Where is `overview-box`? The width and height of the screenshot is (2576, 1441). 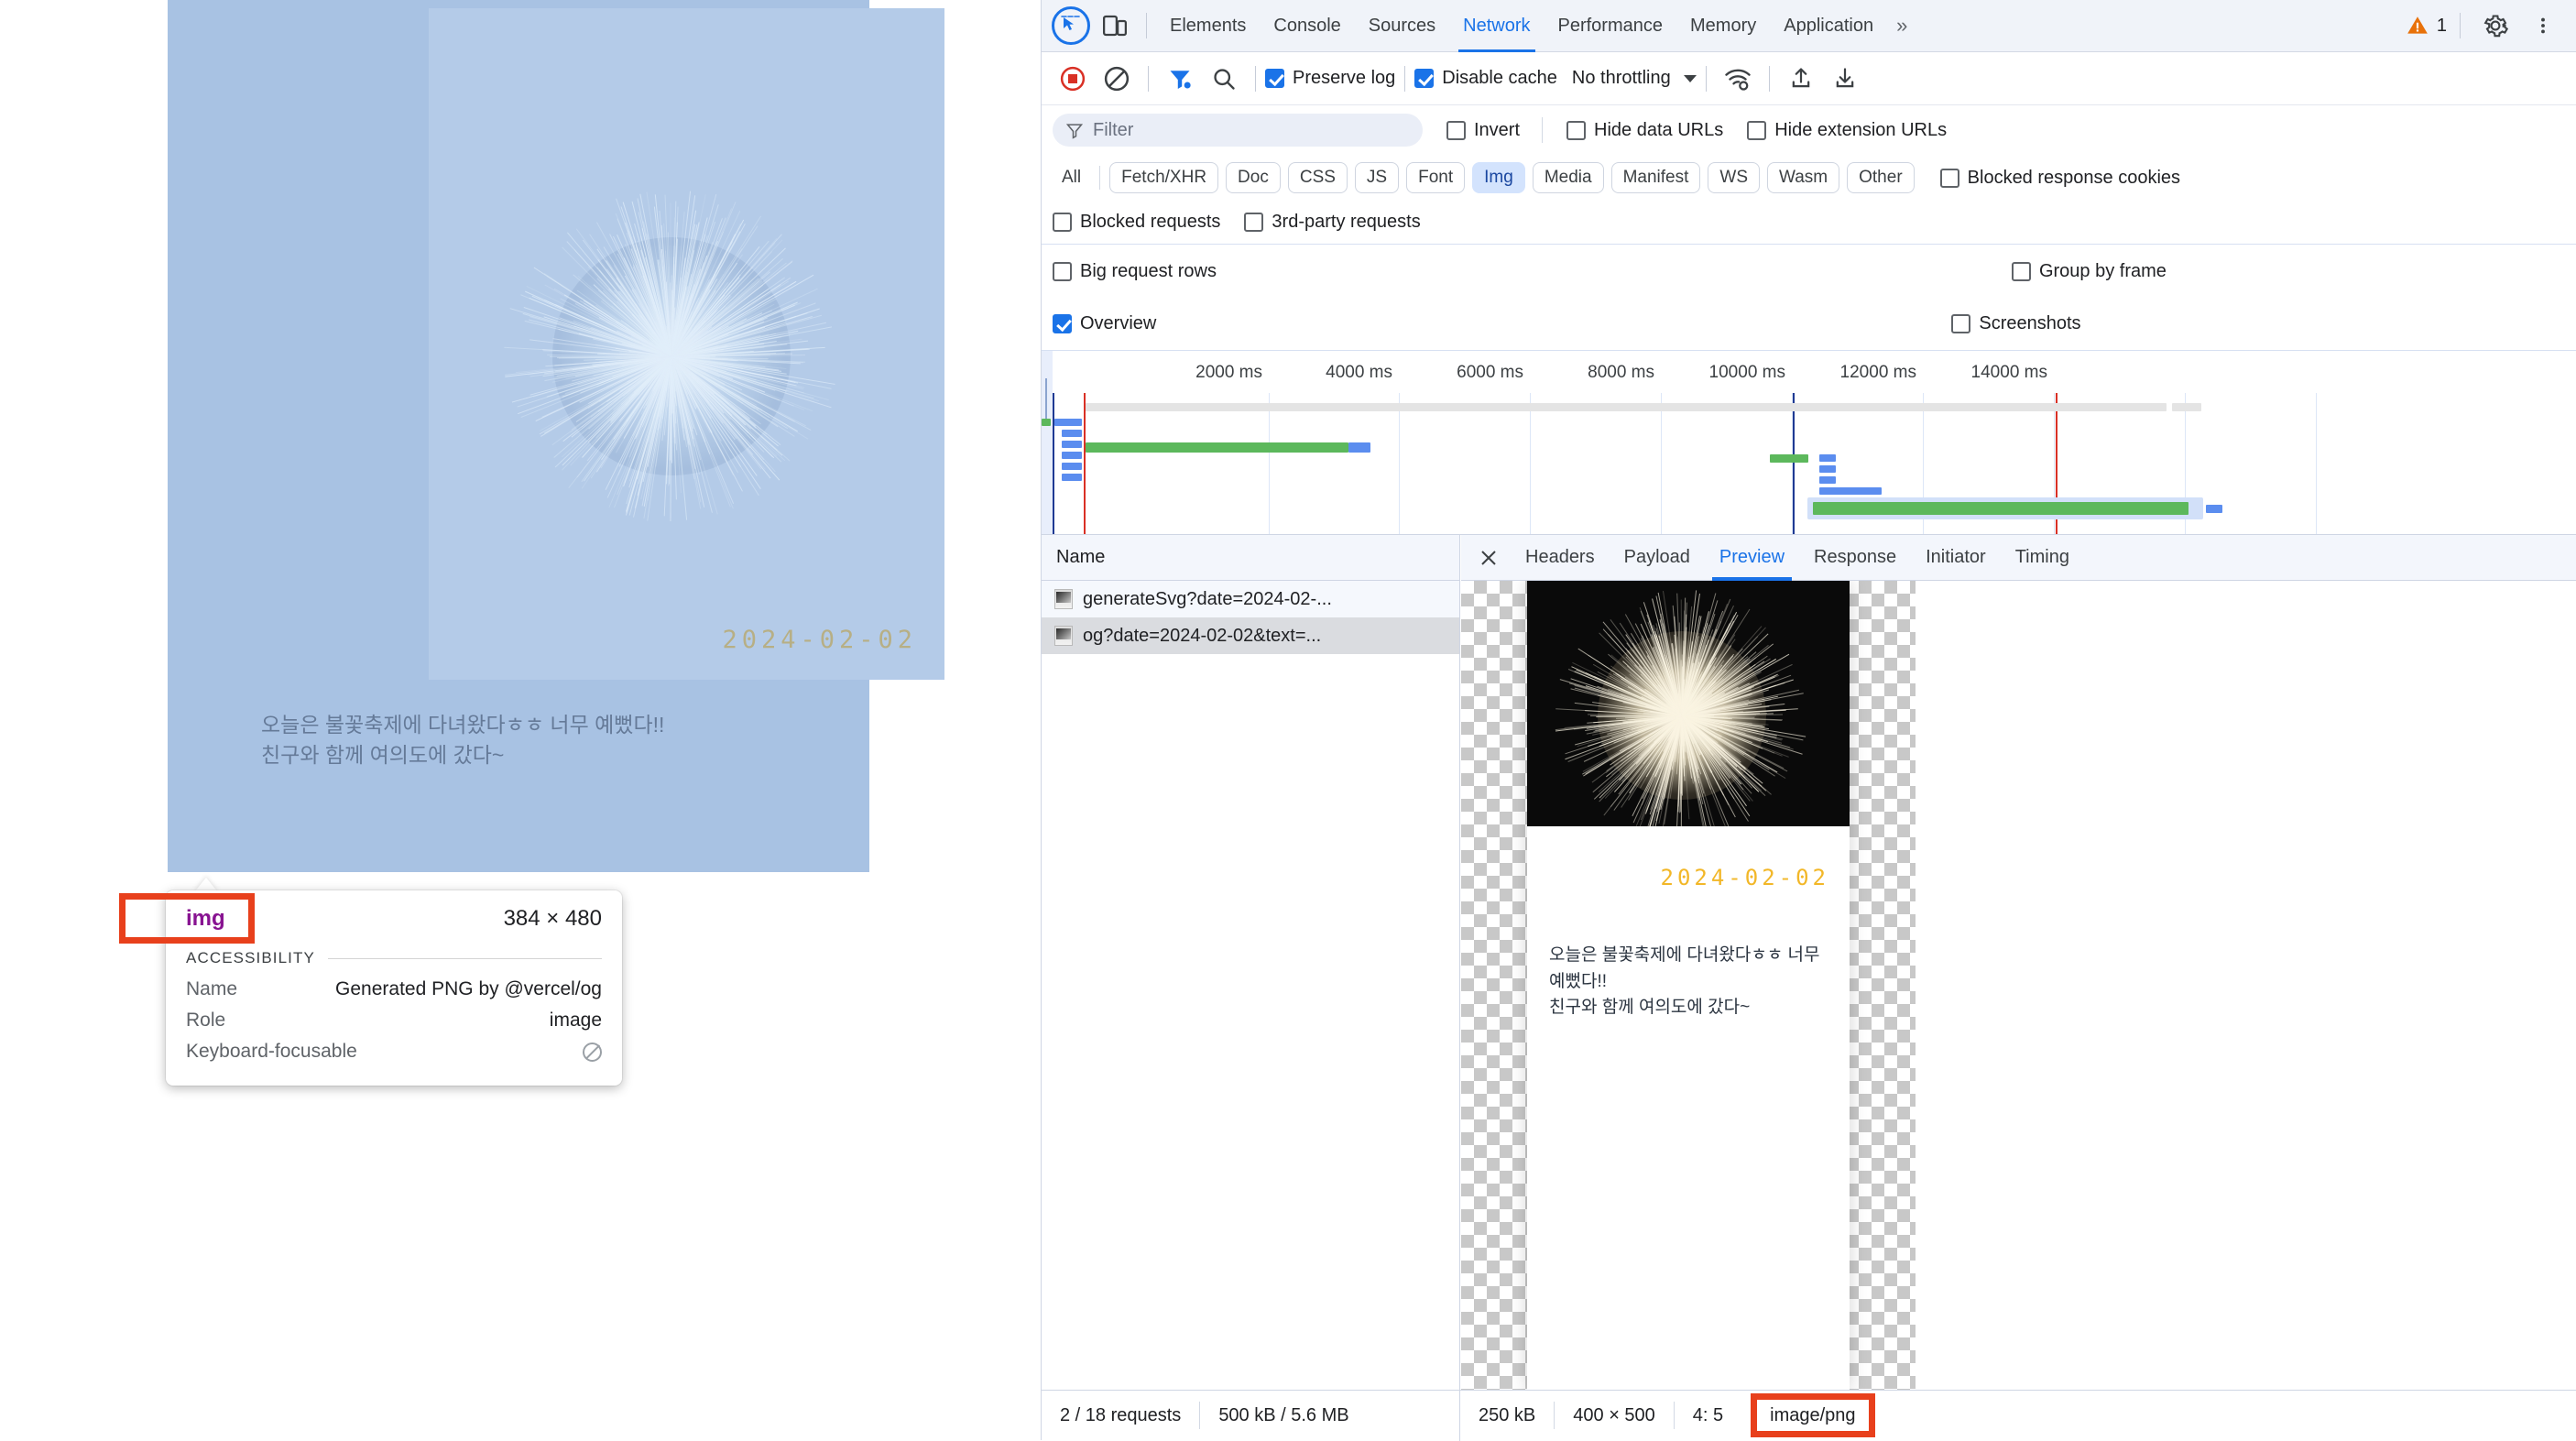
overview-box is located at coordinates (1063, 323).